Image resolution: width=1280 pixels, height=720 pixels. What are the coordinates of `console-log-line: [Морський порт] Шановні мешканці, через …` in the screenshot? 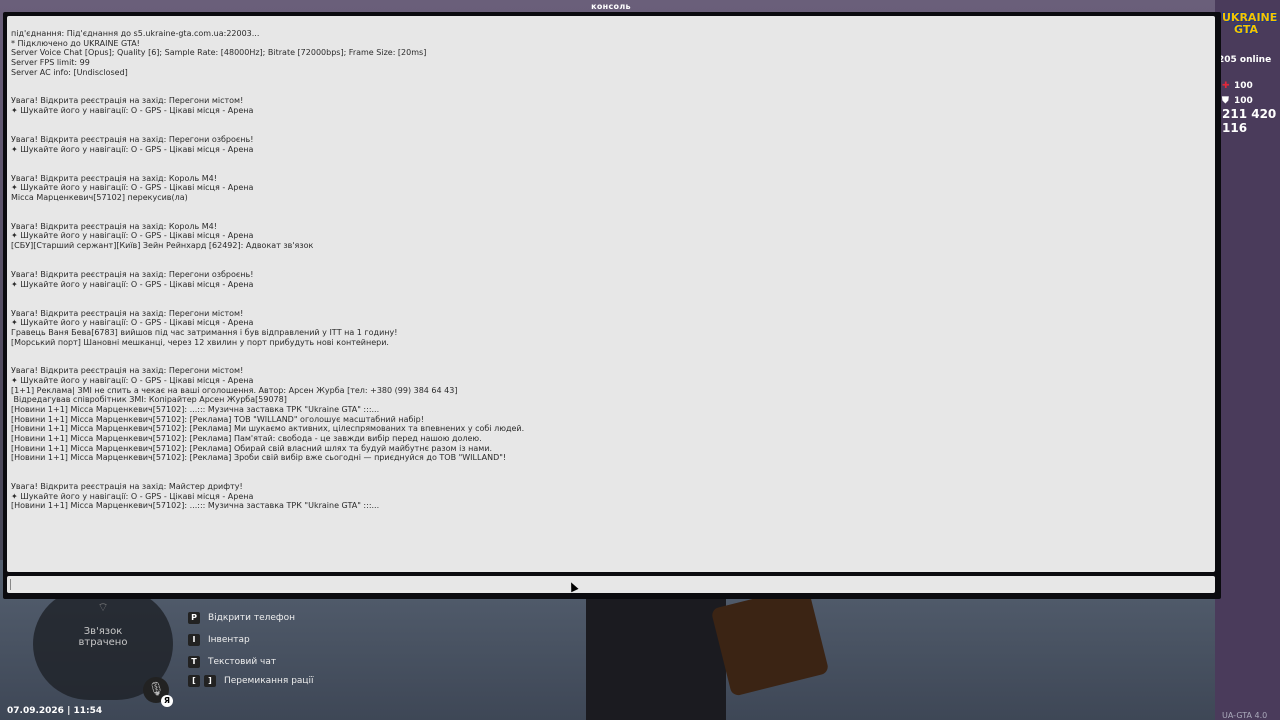 It's located at (200, 342).